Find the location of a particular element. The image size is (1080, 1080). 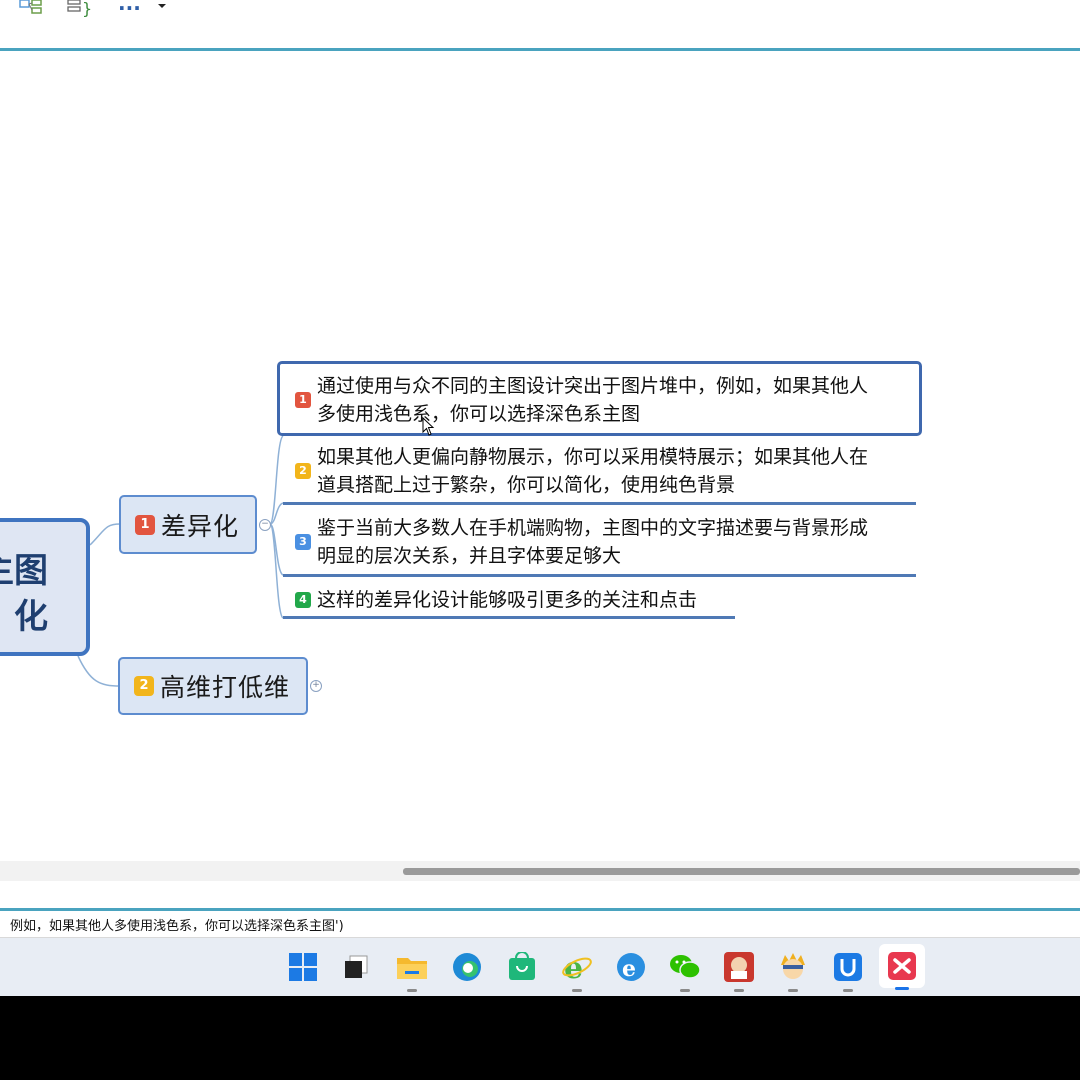

collapse-toggle-icon: − is located at coordinates (265, 525).